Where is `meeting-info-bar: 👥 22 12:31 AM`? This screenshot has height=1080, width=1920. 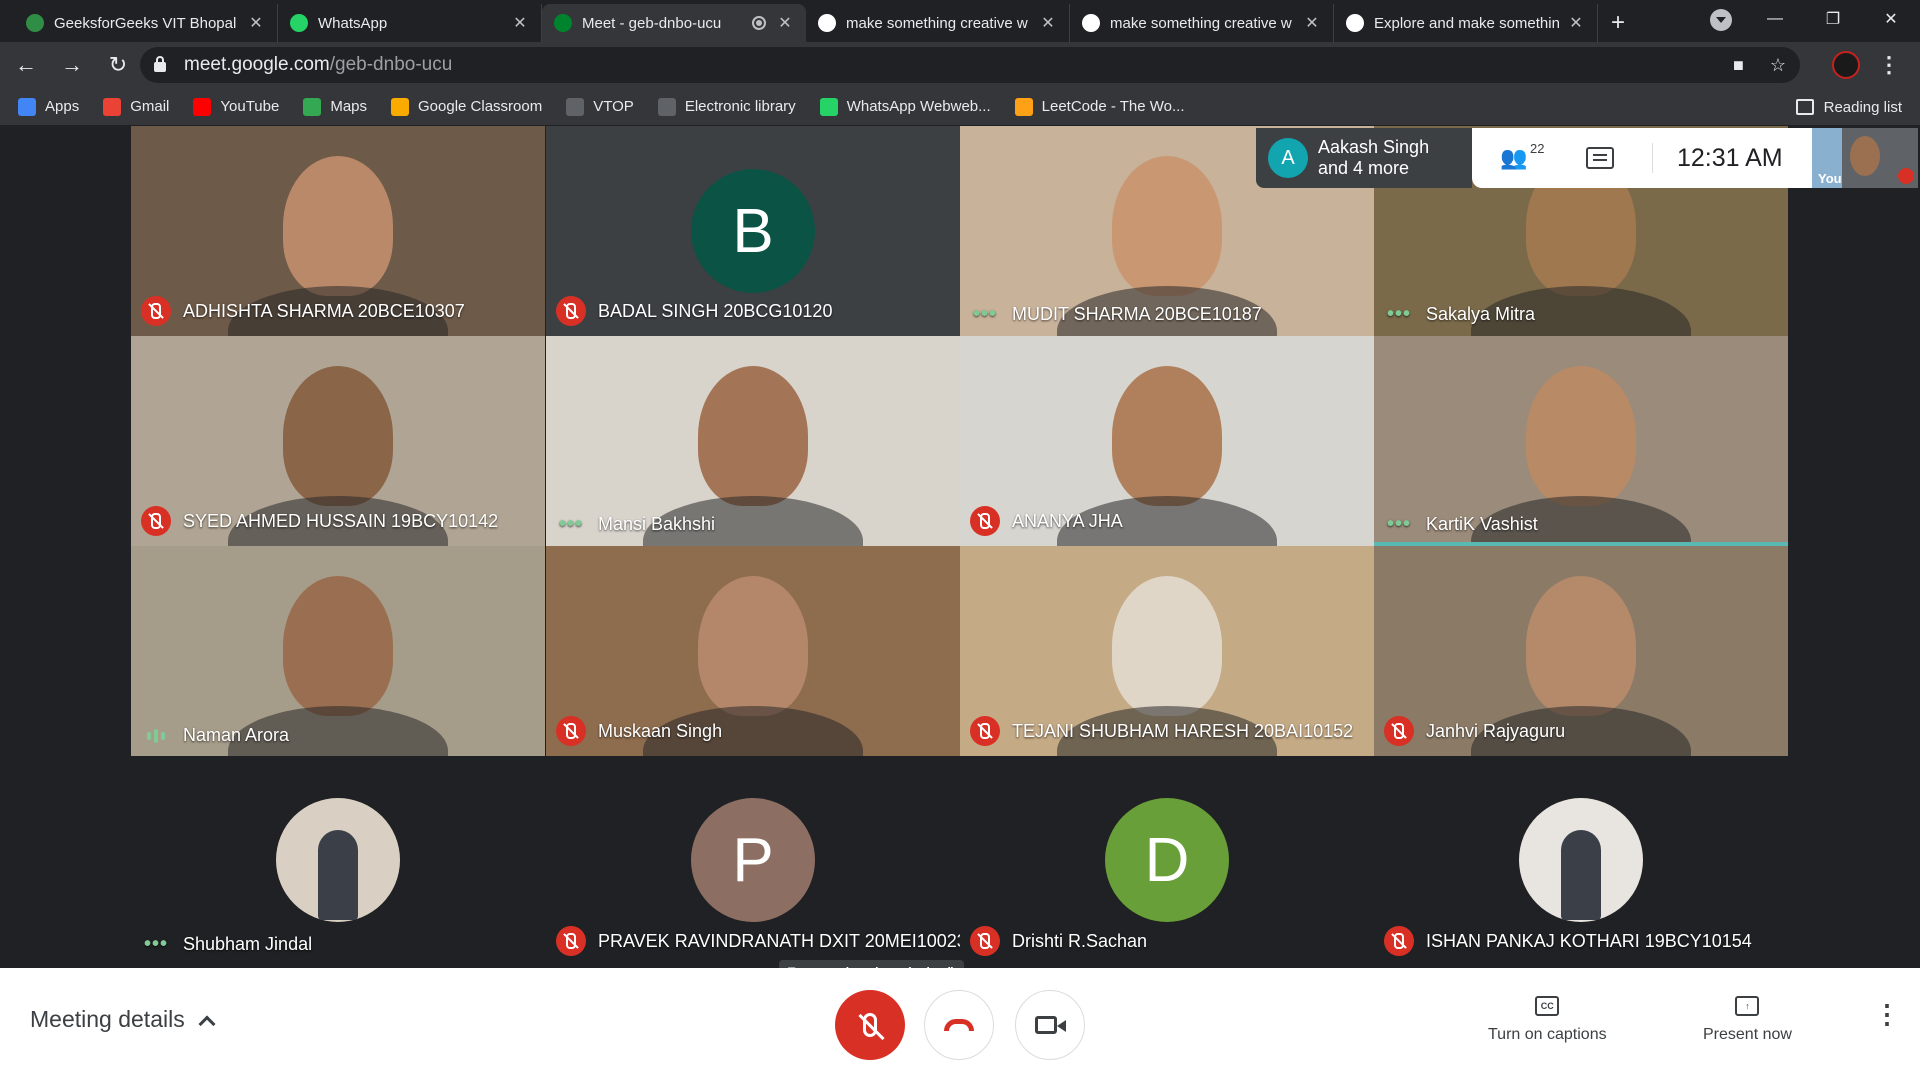 meeting-info-bar: 👥 22 12:31 AM is located at coordinates (1642, 158).